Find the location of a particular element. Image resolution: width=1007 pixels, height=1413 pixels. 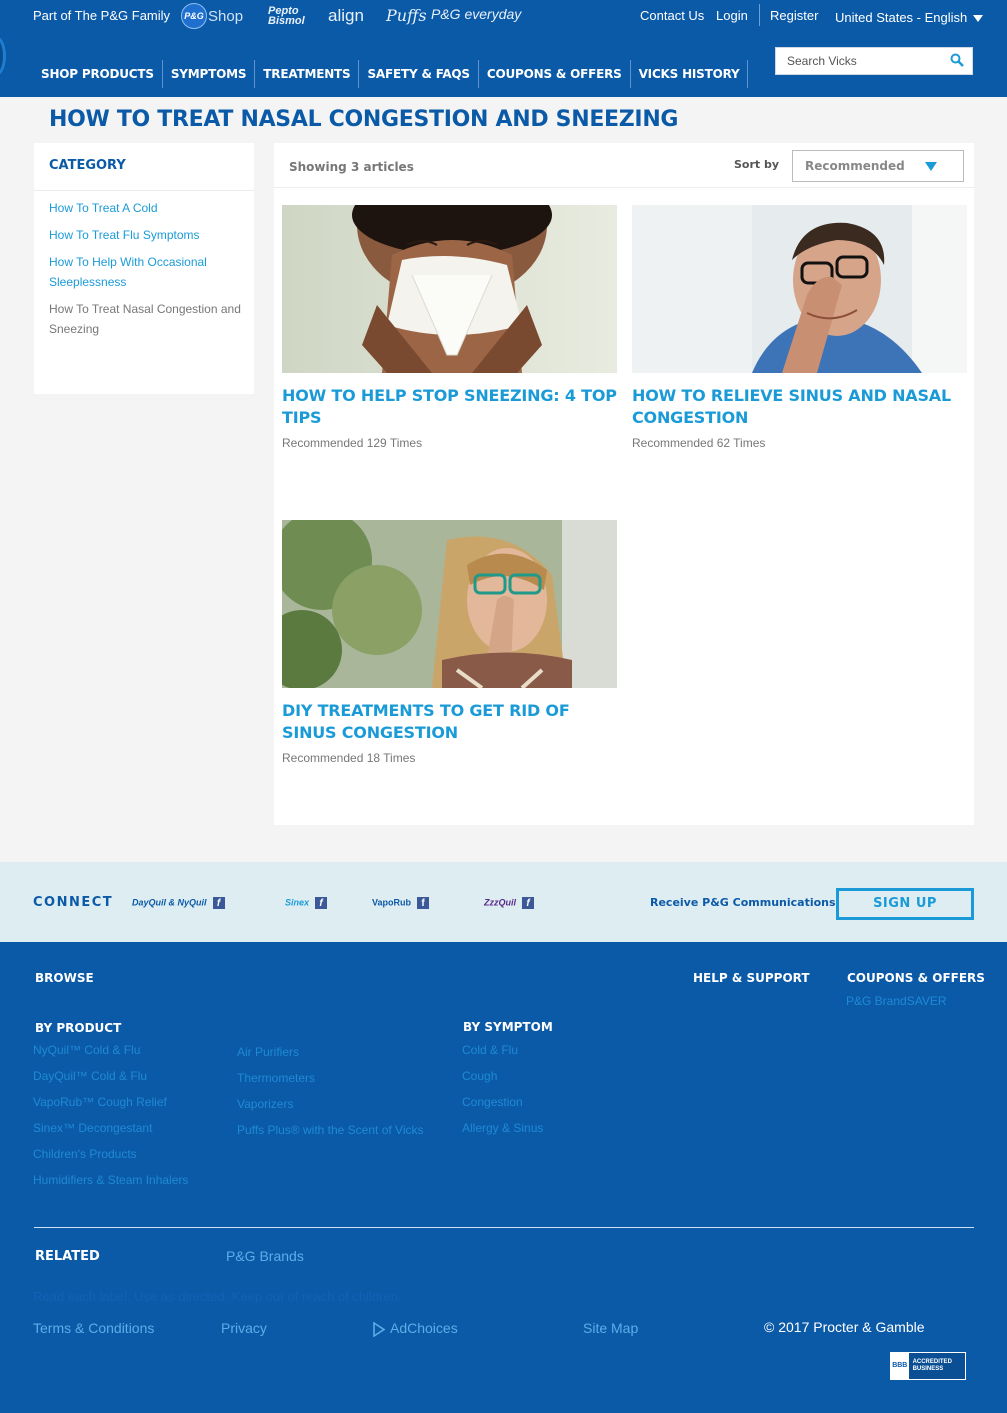

vaporub-logo: VapoRub is located at coordinates (392, 902).